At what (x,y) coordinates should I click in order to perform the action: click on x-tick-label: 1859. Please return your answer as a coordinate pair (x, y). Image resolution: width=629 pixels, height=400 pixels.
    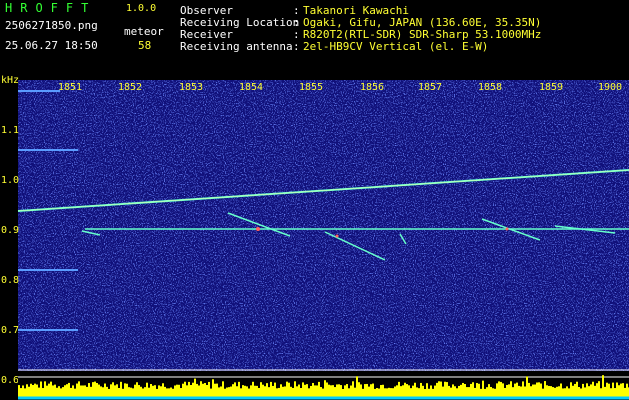
    Looking at the image, I should click on (551, 87).